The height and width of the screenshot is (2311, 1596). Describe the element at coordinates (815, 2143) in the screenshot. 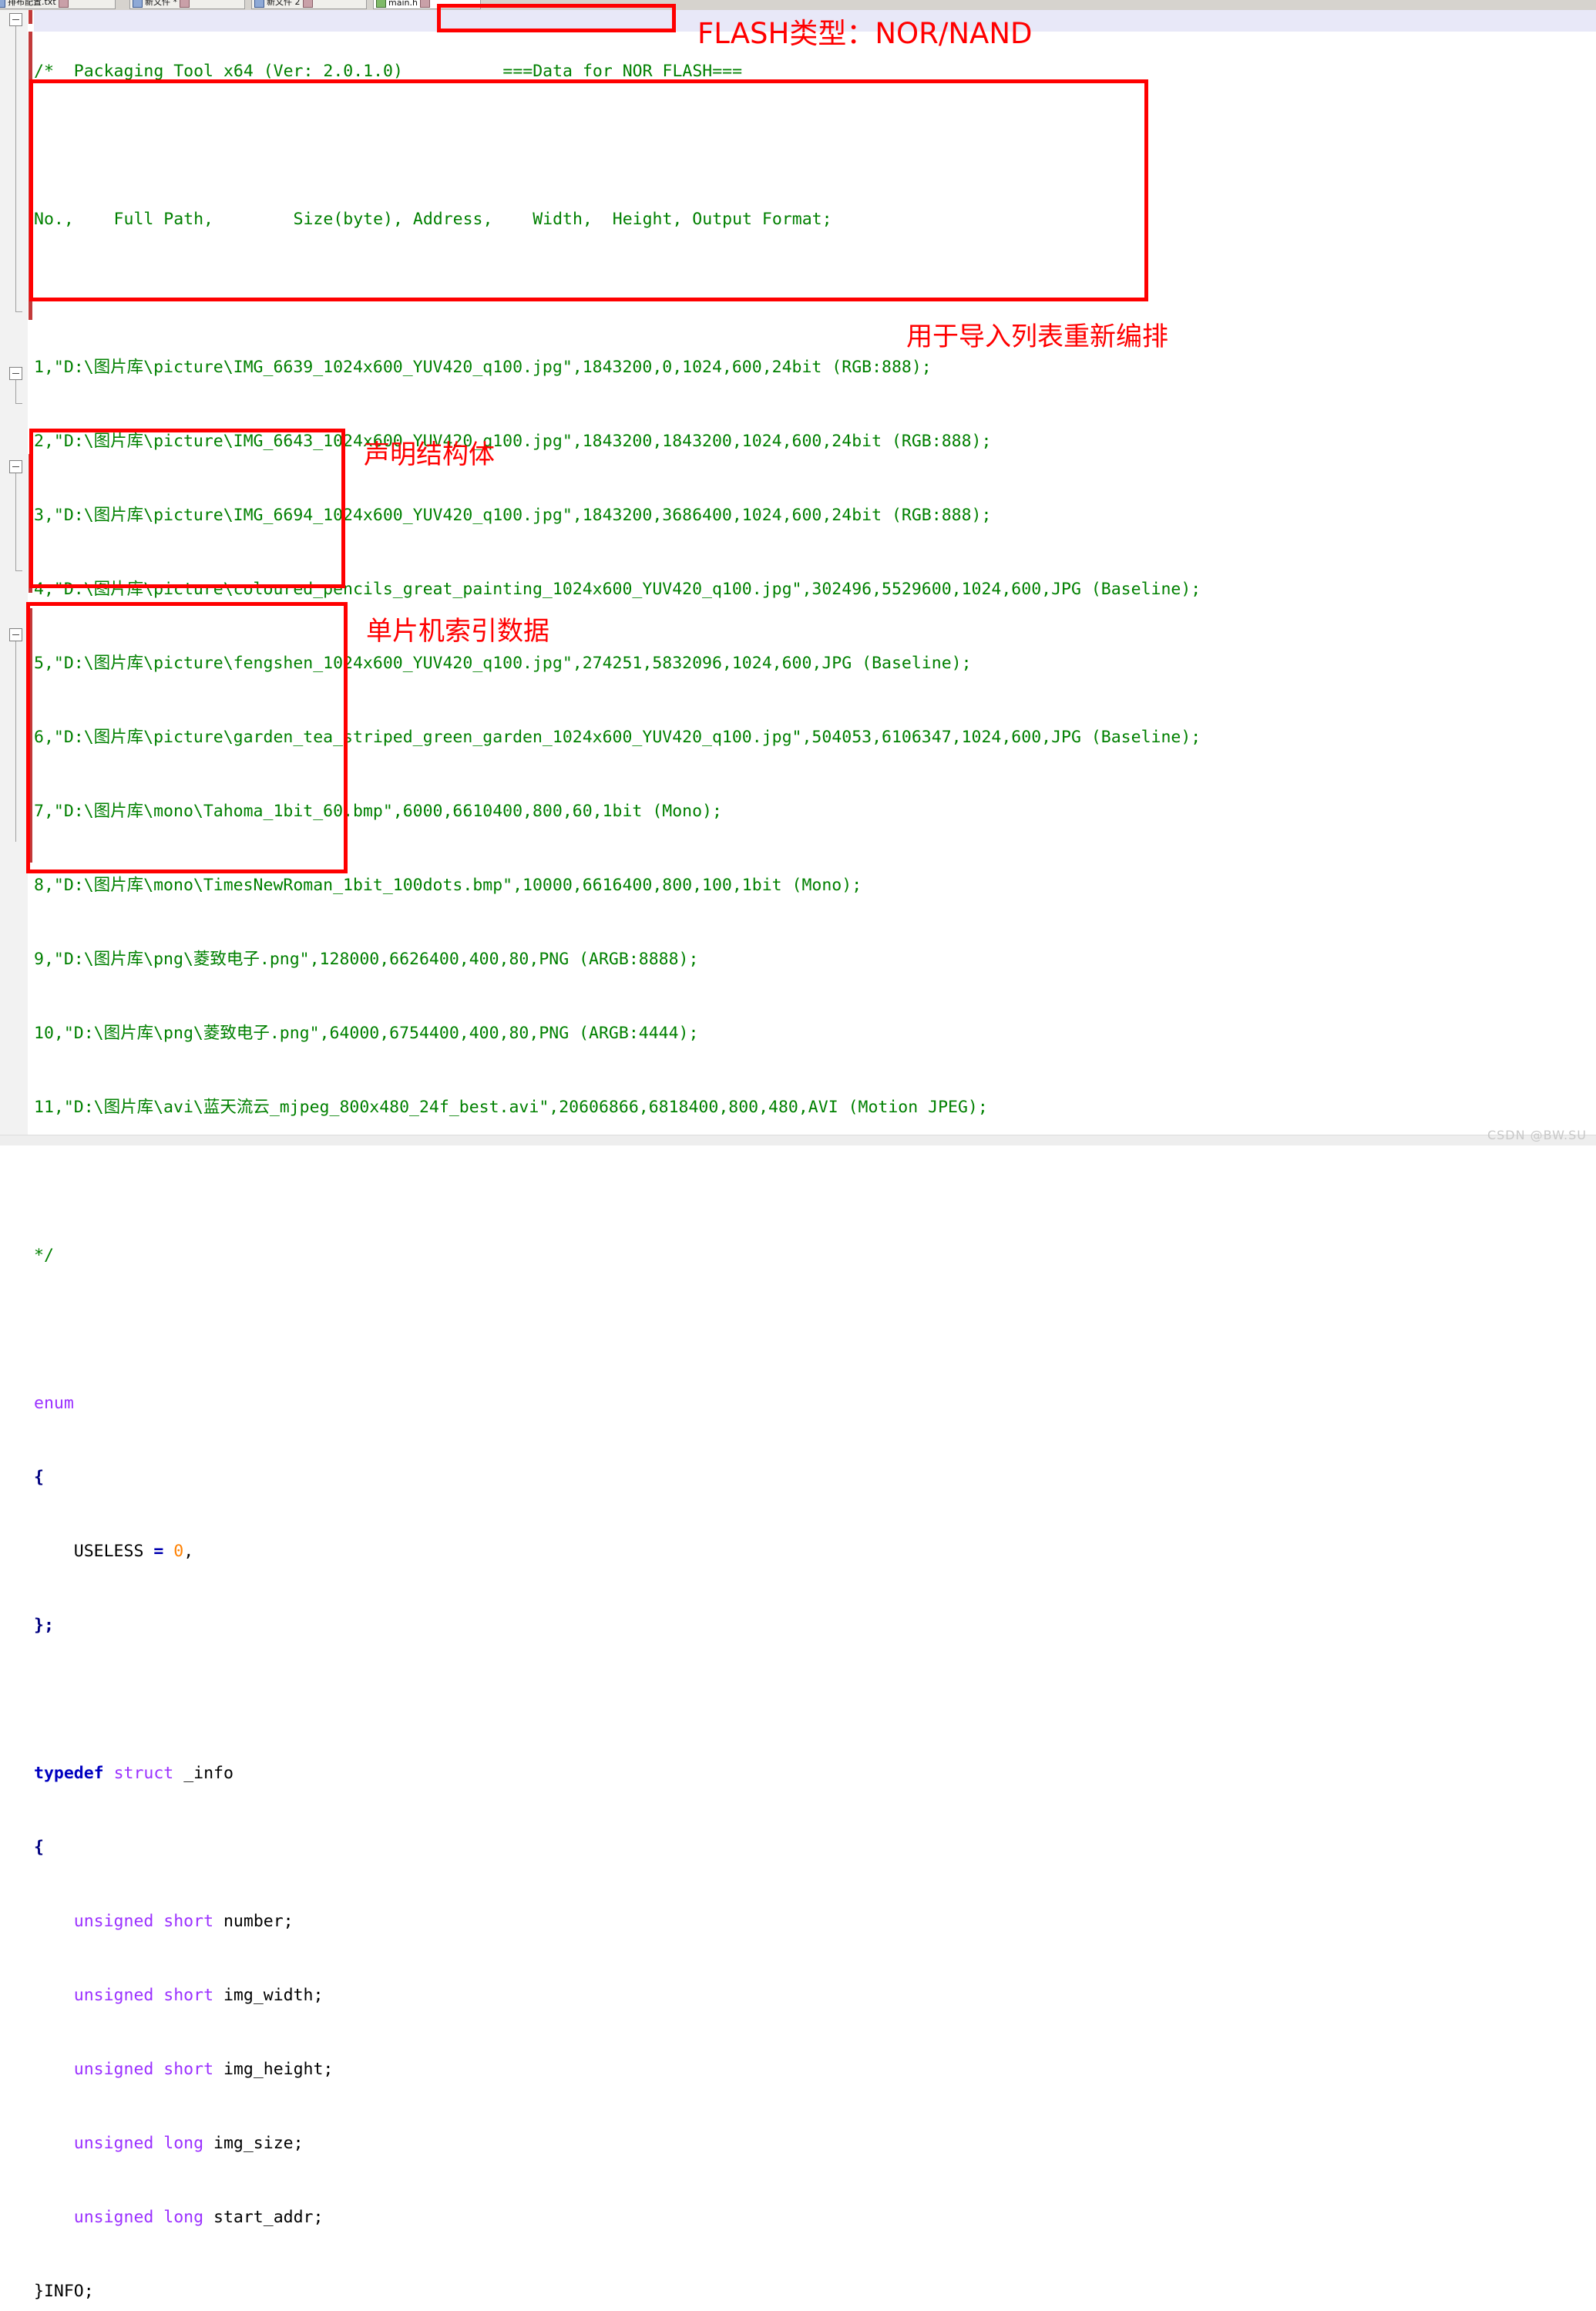

I see `struct-field-4: unsigned long img_size;` at that location.